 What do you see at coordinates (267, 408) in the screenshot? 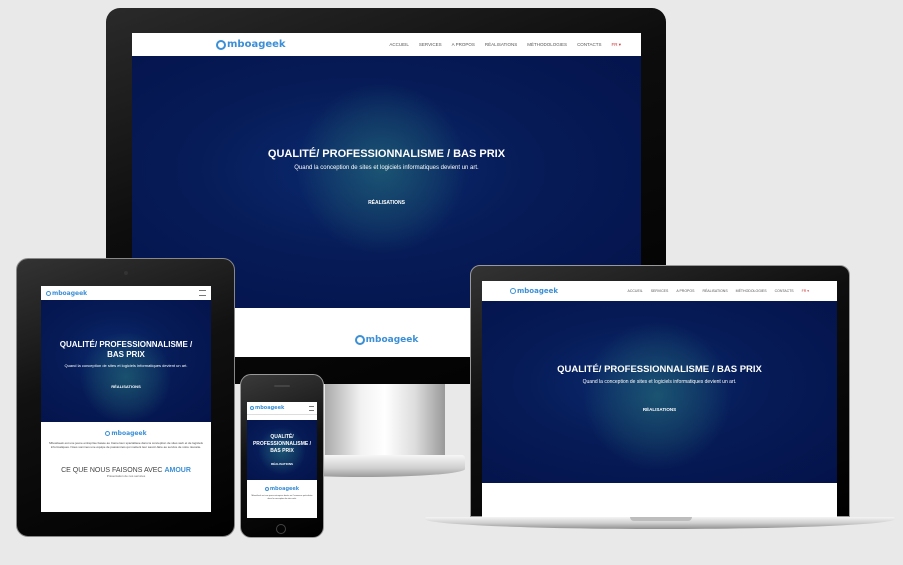
I see `phone-logo: mboageek` at bounding box center [267, 408].